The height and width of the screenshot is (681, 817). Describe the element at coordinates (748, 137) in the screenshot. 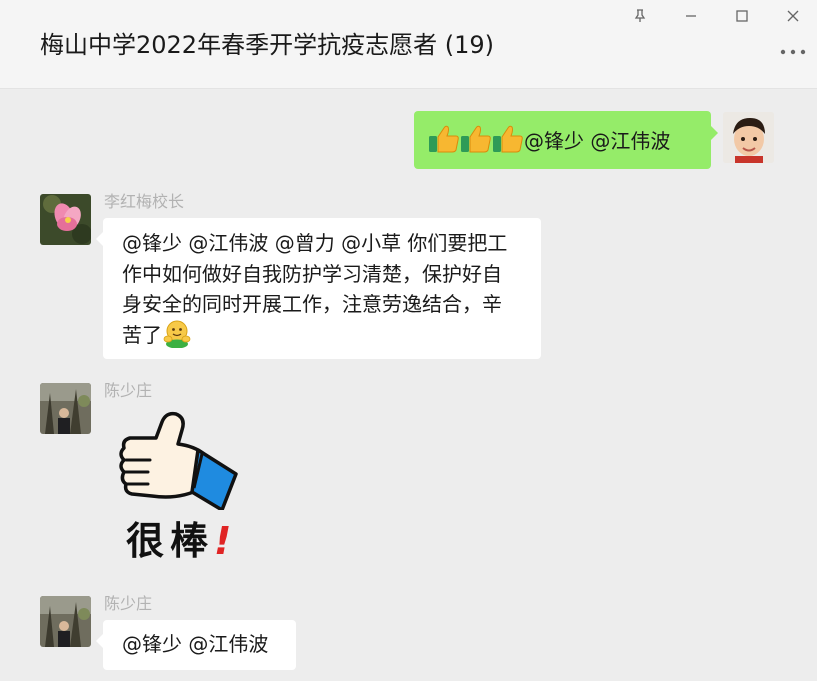

I see `self-avatar` at that location.